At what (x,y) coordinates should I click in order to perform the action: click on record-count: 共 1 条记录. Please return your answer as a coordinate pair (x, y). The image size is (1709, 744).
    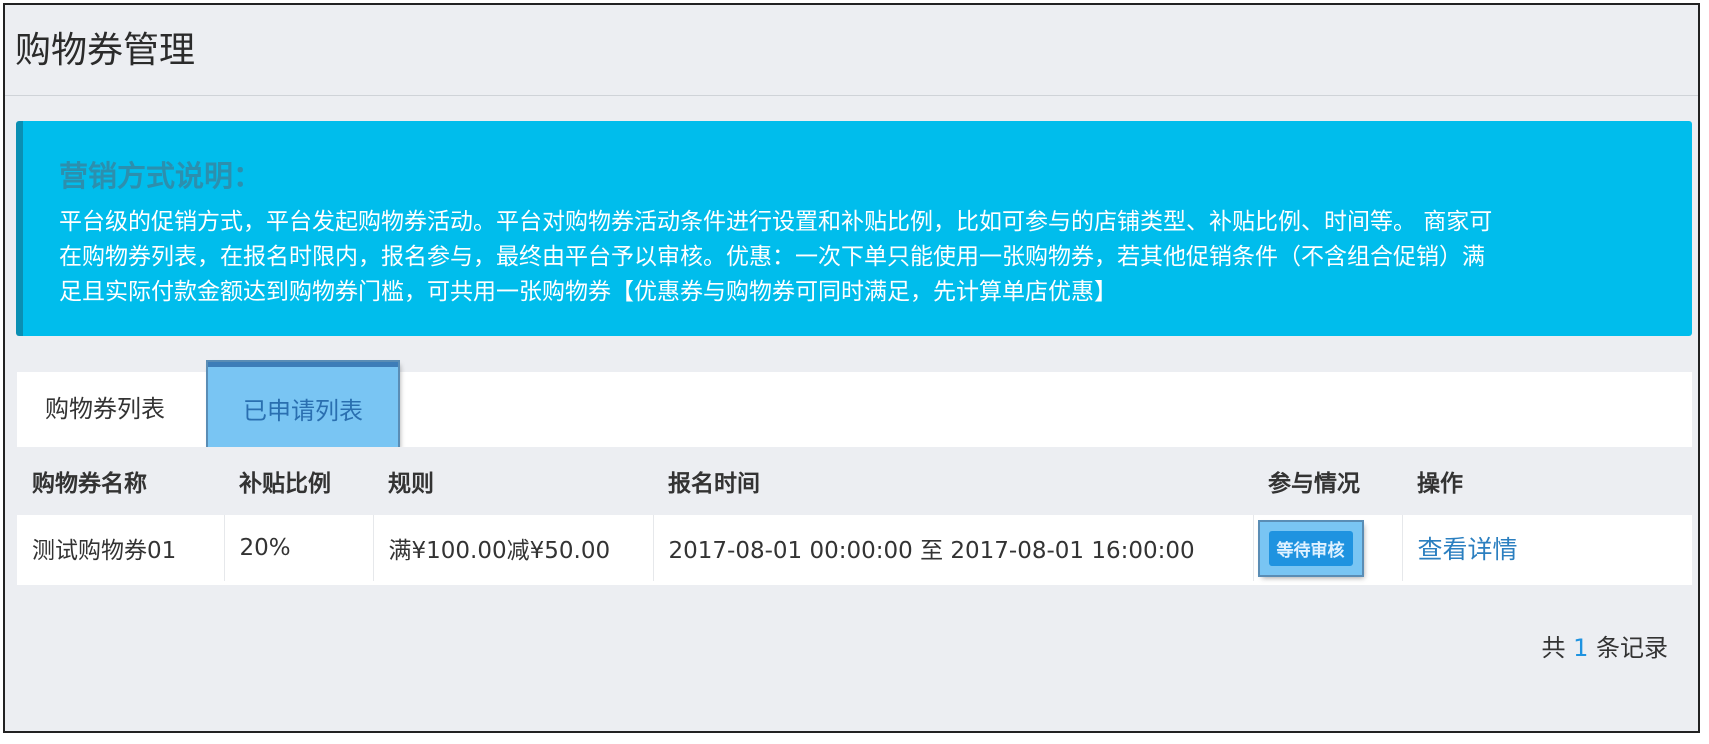
    Looking at the image, I should click on (1604, 645).